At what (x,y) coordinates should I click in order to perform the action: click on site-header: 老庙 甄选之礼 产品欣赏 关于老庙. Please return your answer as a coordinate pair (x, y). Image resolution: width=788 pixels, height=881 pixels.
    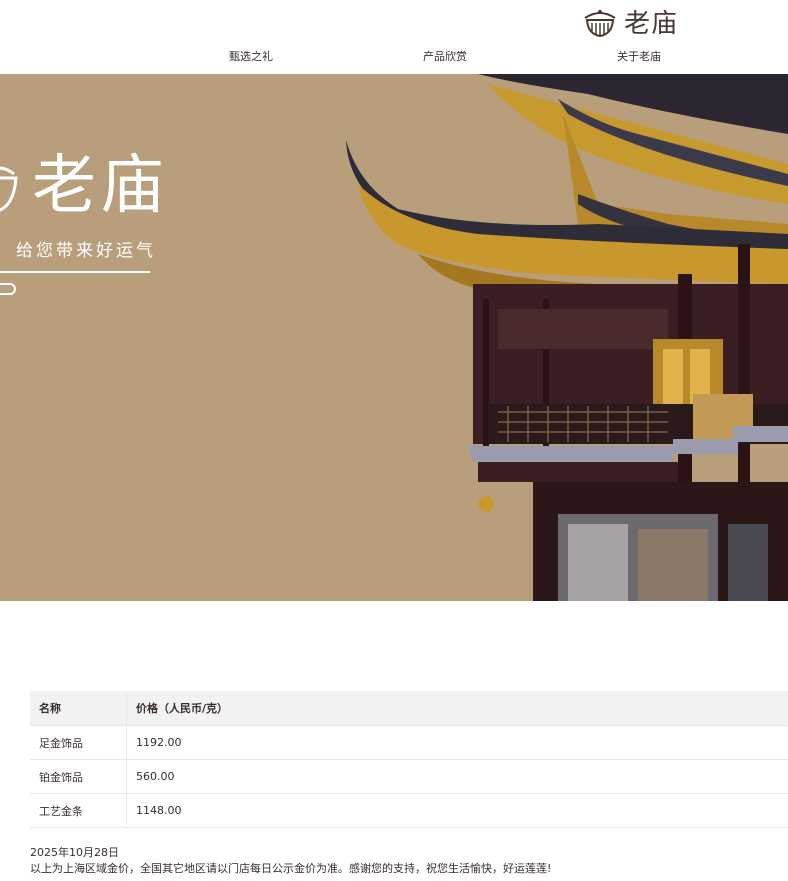
    Looking at the image, I should click on (394, 37).